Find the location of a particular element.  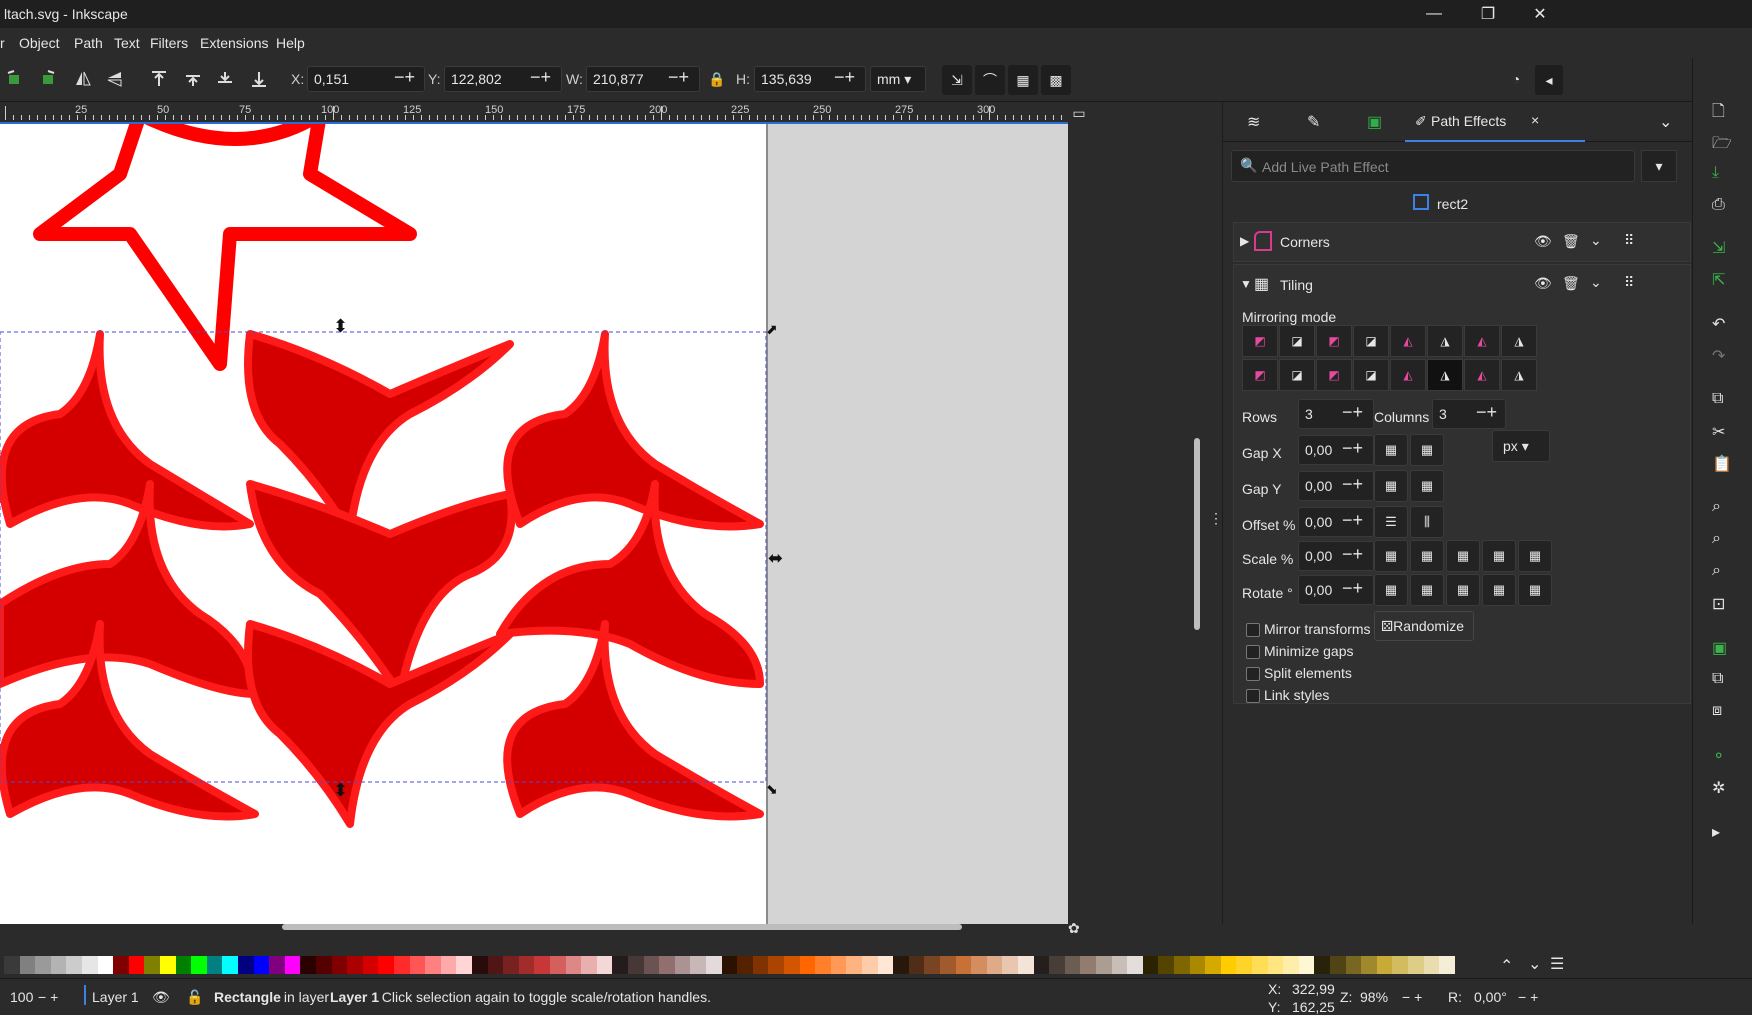

rotate-cw-icon is located at coordinates (47, 79).